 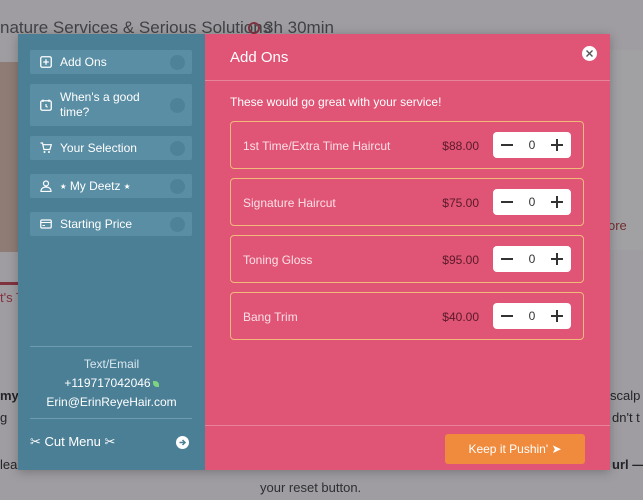 I want to click on addon-price: $88.00, so click(x=460, y=146).